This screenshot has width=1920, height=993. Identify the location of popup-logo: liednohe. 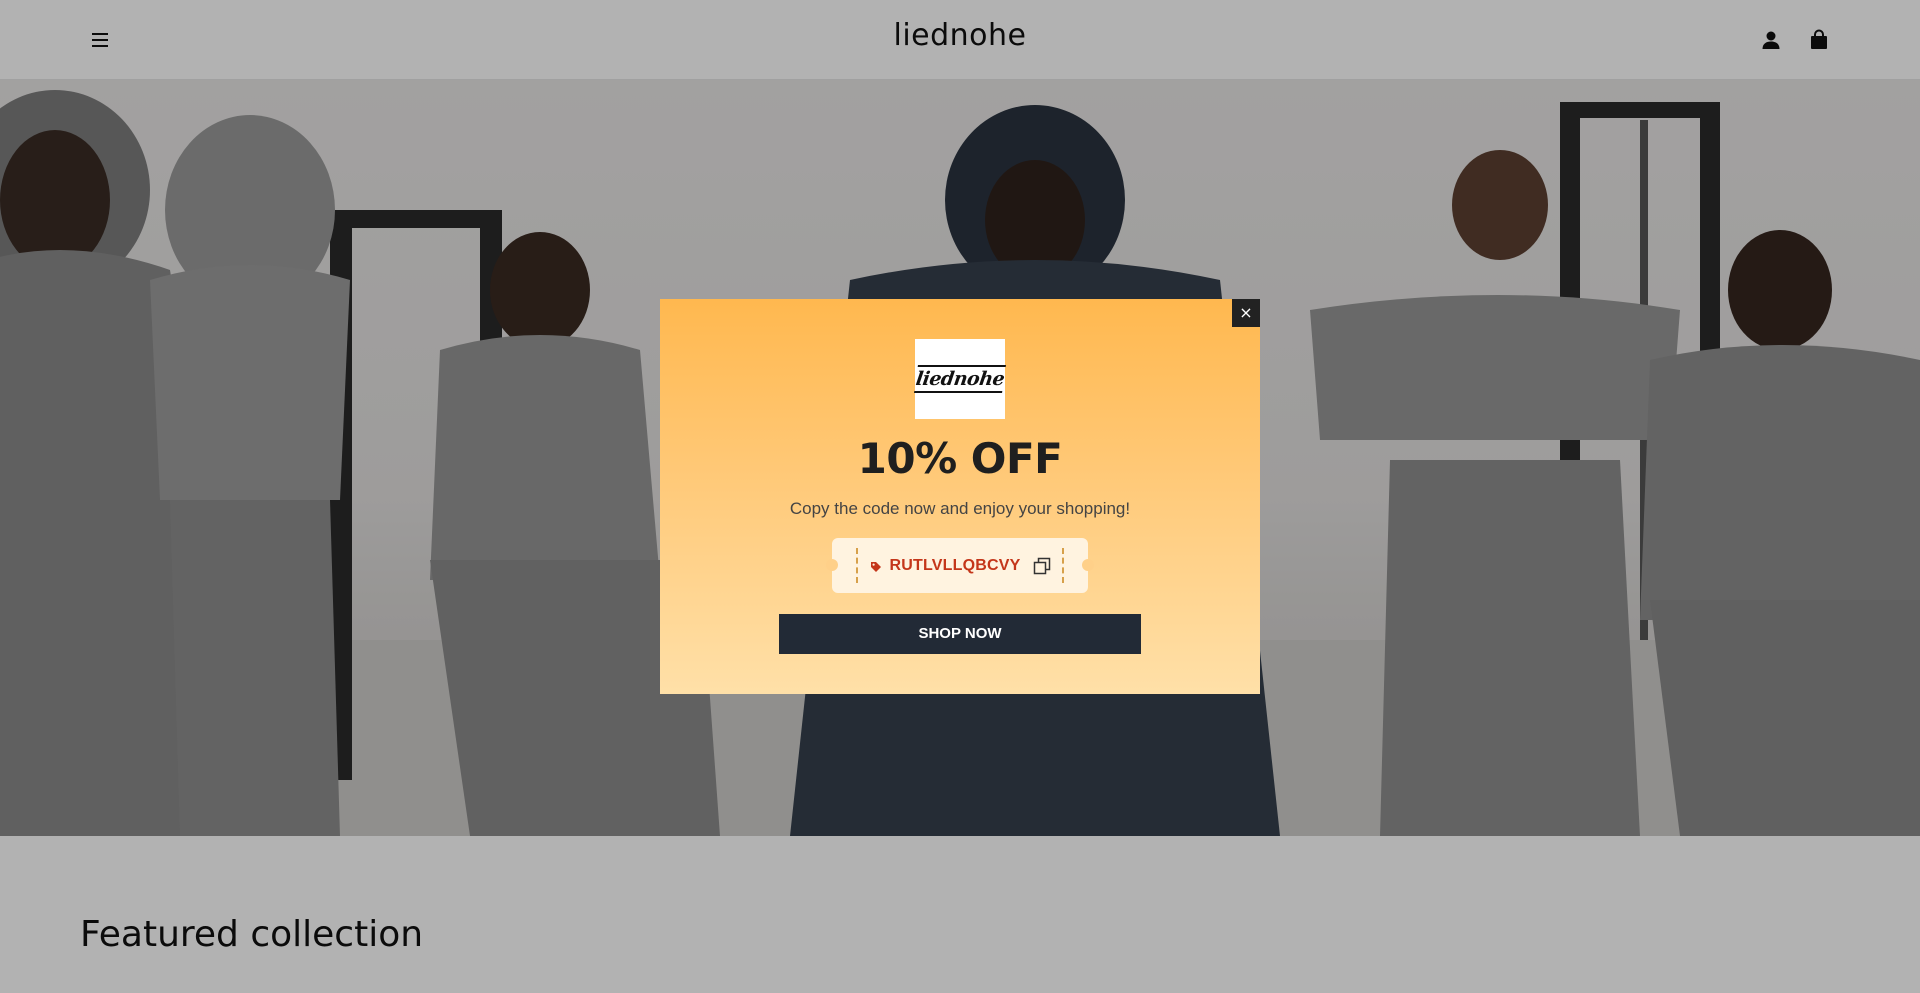
(960, 379).